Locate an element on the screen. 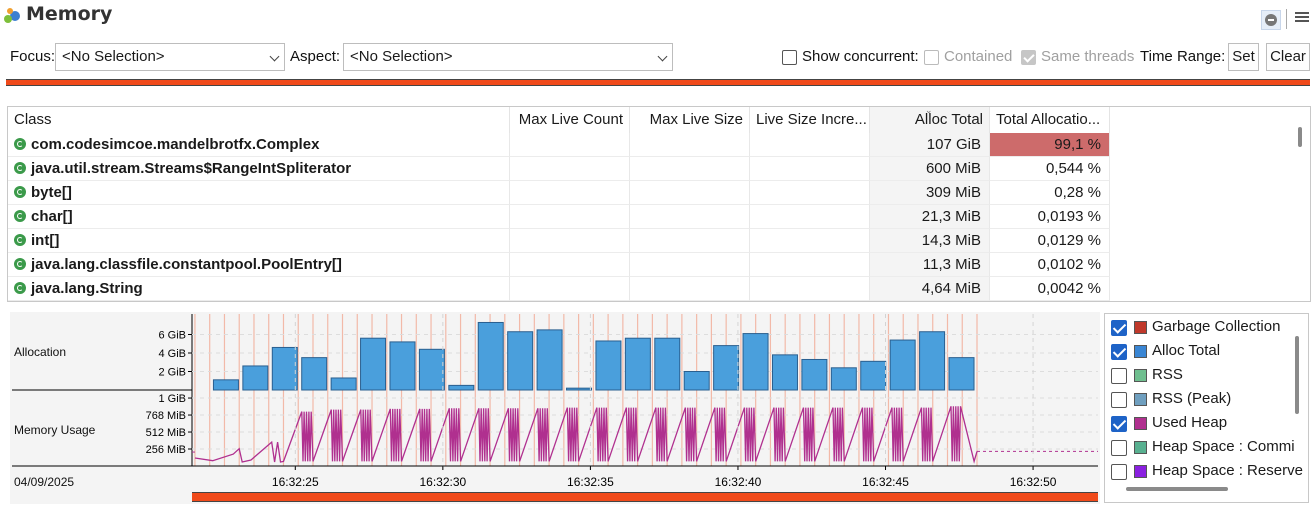  legend-item: Alloc Total is located at coordinates (1209, 352).